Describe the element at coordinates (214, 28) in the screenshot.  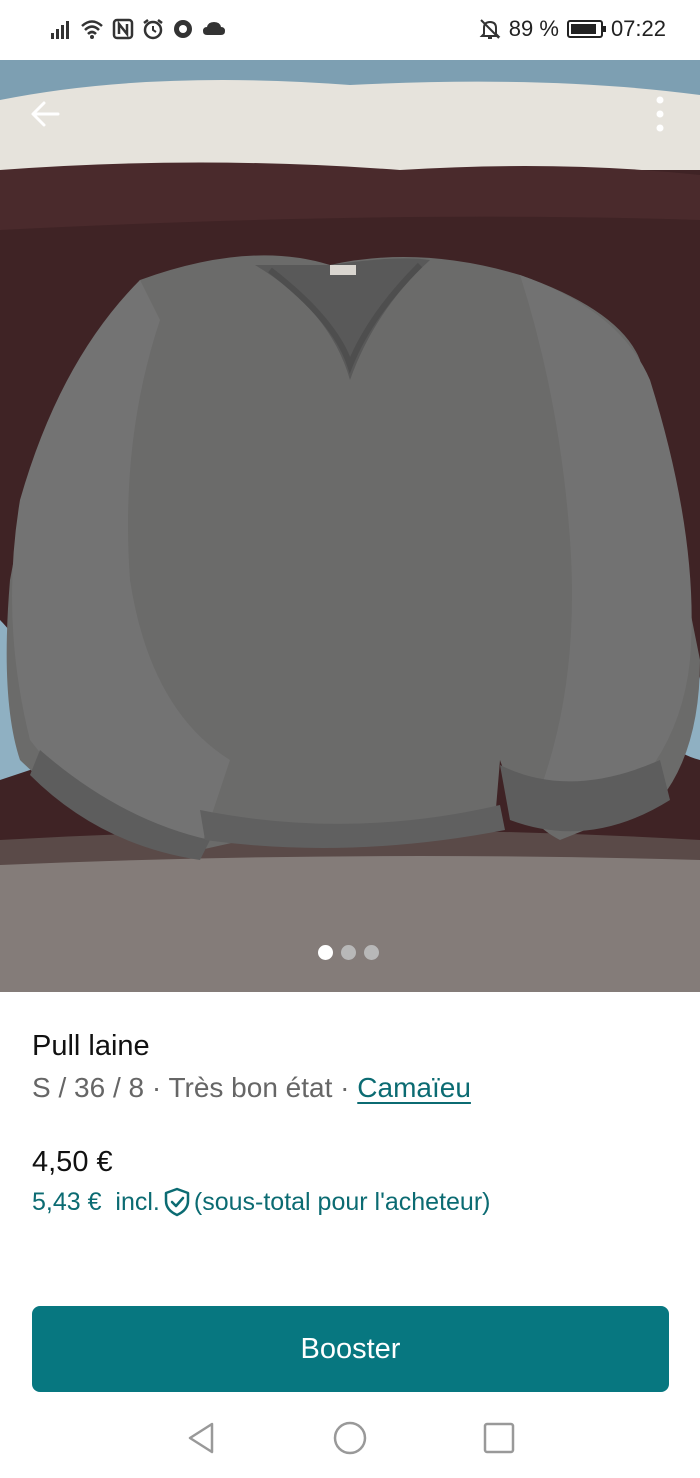
I see `cloud-icon` at that location.